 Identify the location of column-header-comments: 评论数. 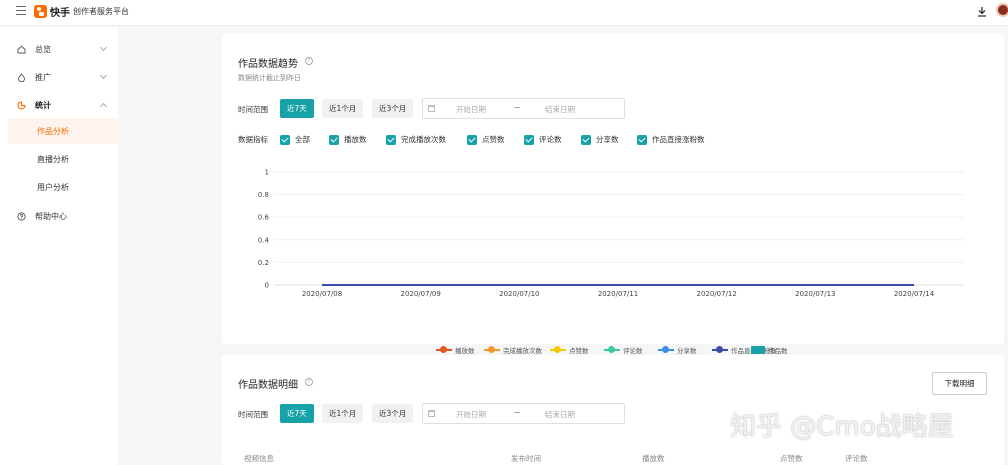
(856, 458).